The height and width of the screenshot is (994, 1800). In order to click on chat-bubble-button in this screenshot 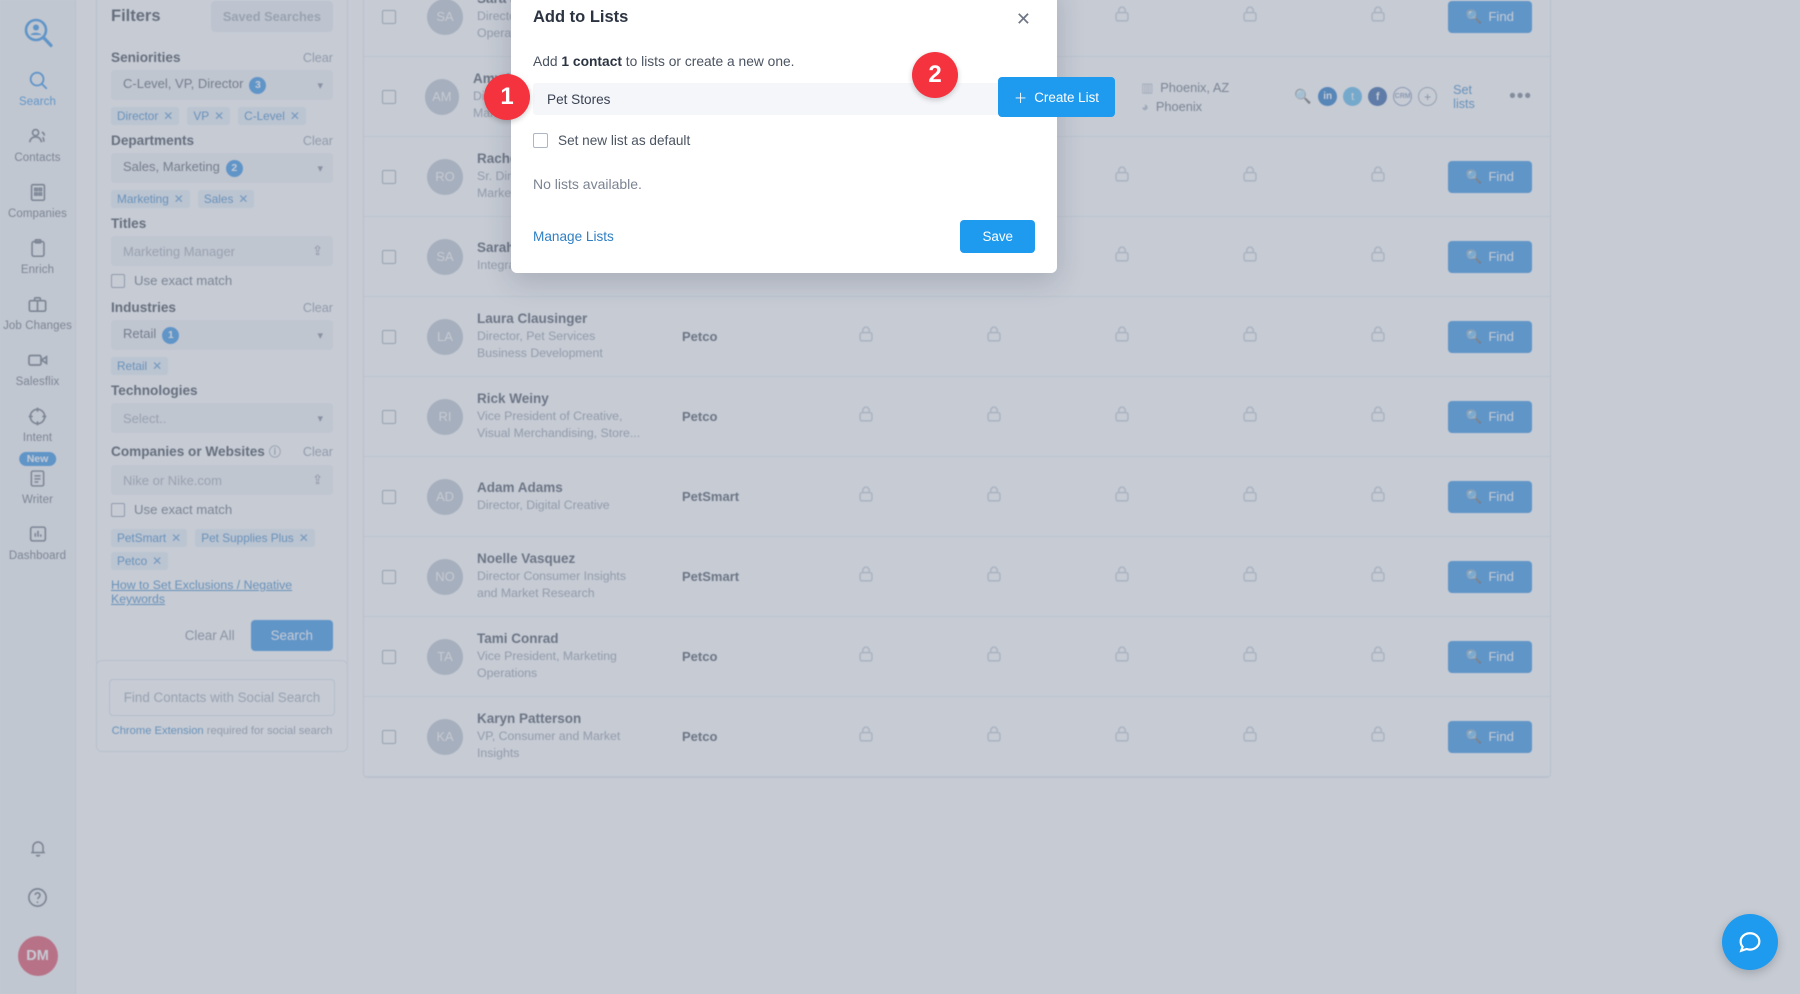, I will do `click(1750, 942)`.